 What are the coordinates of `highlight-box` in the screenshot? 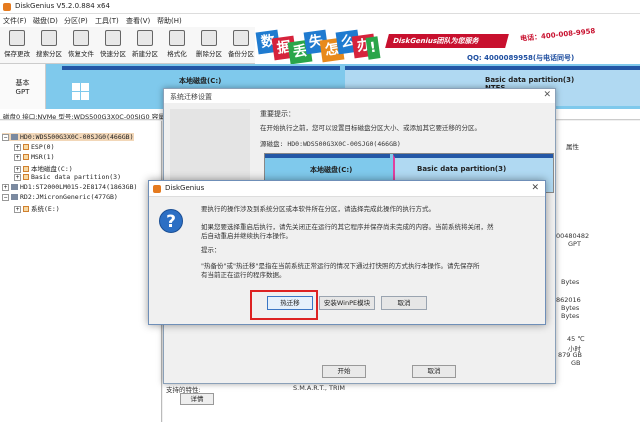 It's located at (284, 305).